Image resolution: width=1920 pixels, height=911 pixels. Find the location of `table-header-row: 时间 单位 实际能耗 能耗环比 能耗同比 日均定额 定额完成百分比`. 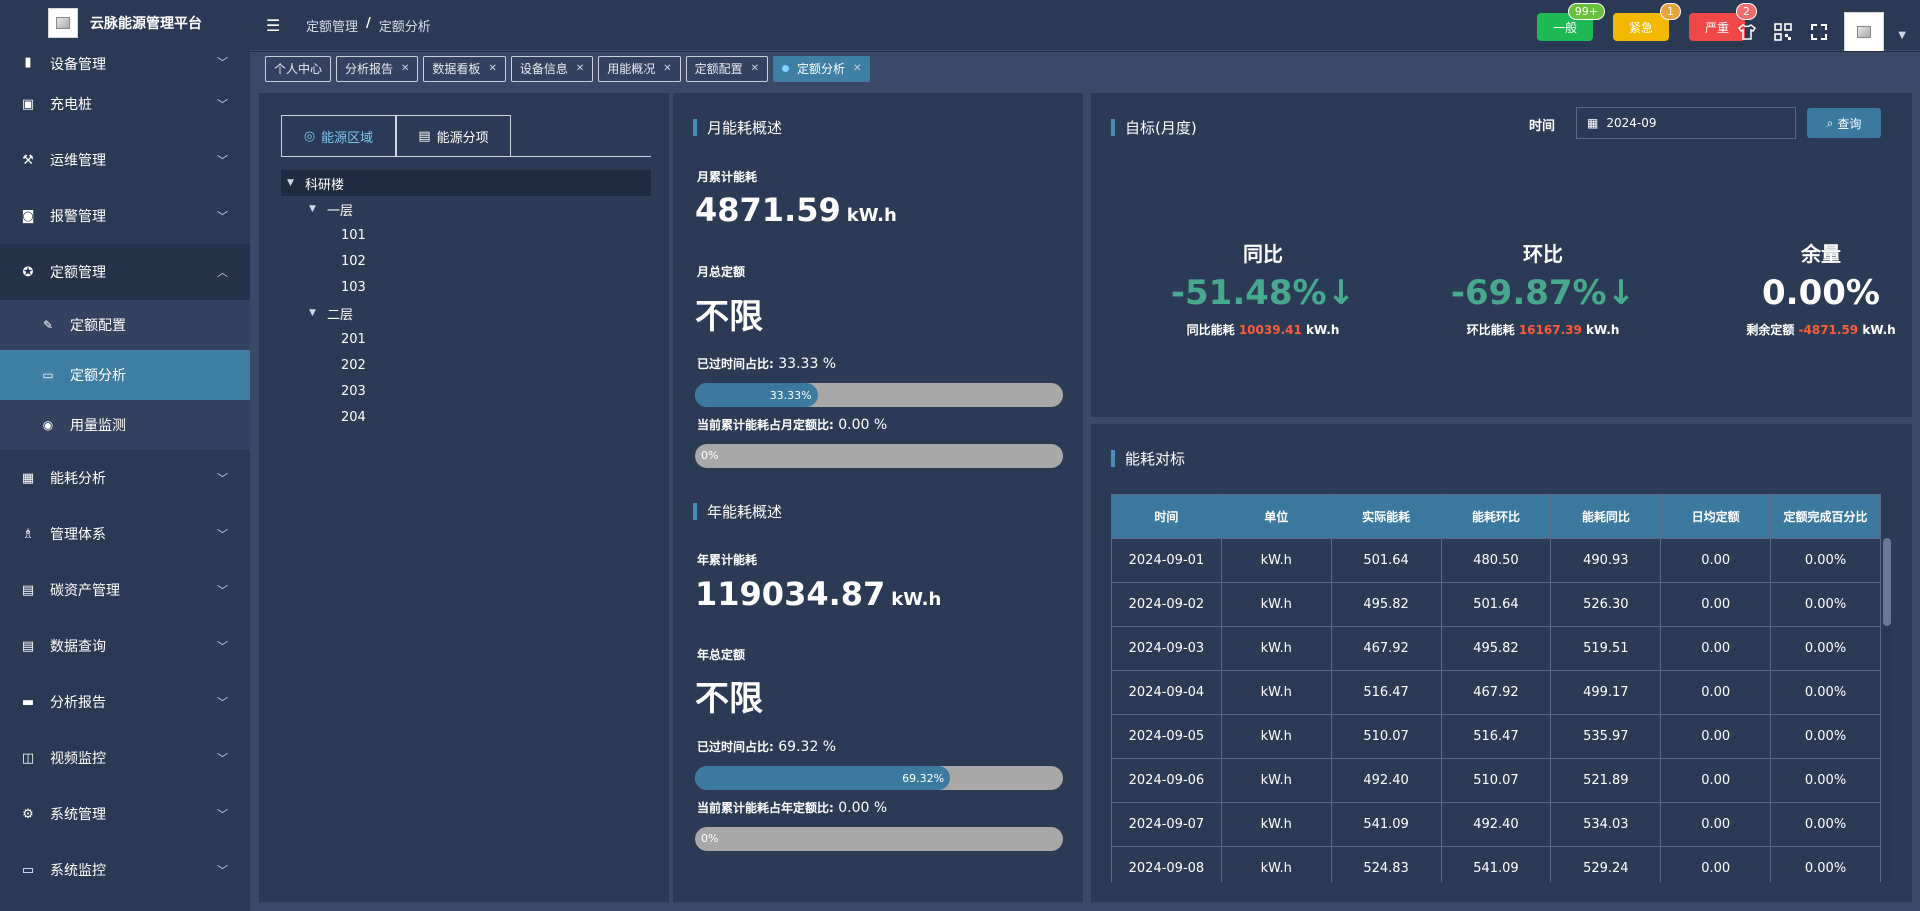

table-header-row: 时间 单位 实际能耗 能耗环比 能耗同比 日均定额 定额完成百分比 is located at coordinates (1496, 516).